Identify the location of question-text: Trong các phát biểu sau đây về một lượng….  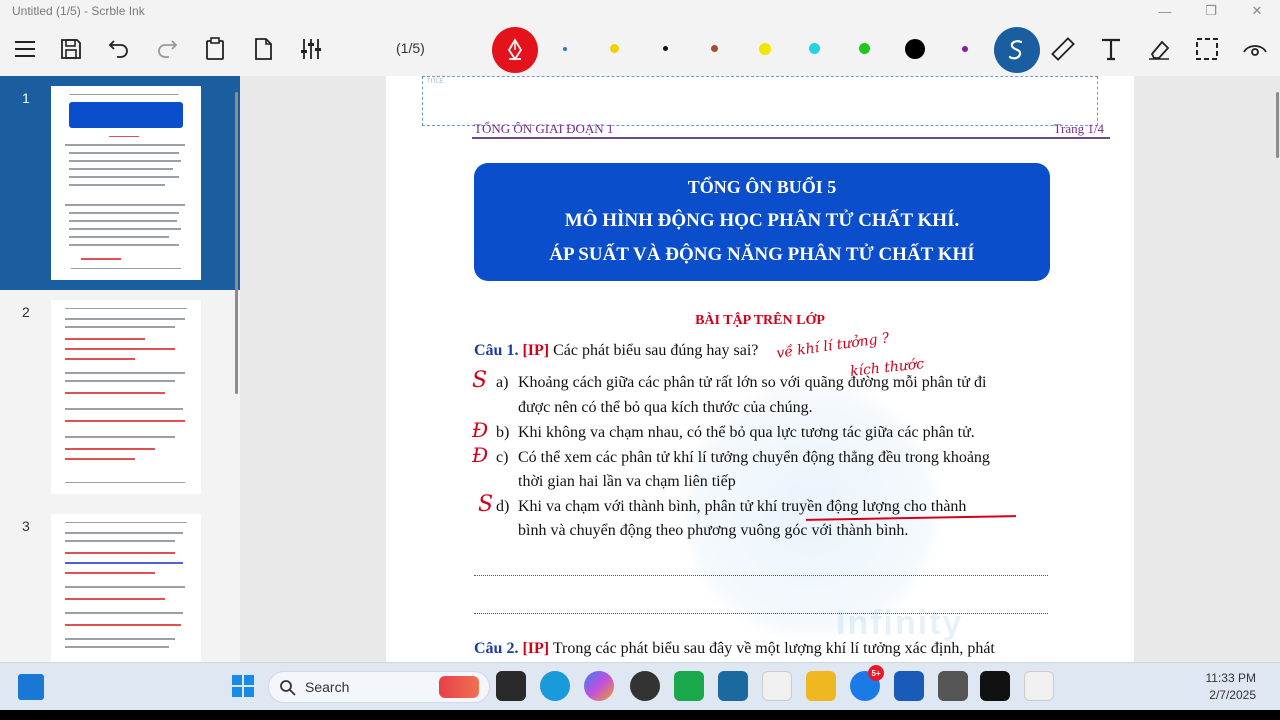
(773, 648).